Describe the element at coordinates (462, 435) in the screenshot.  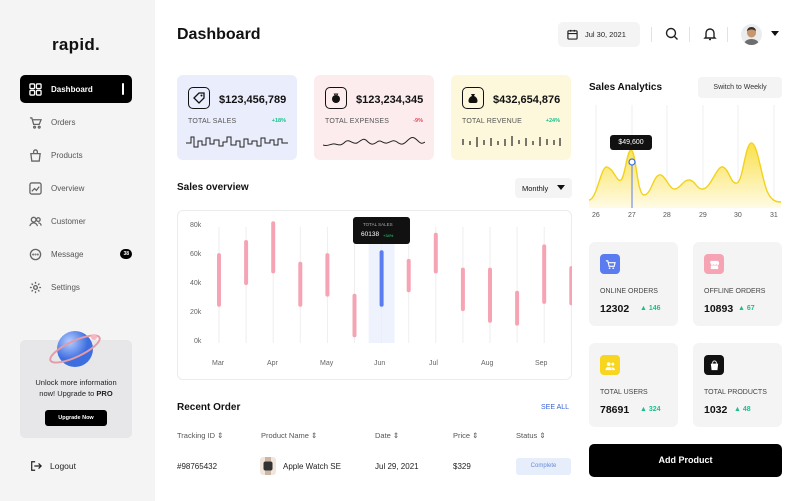
I see `header-label: Price` at that location.